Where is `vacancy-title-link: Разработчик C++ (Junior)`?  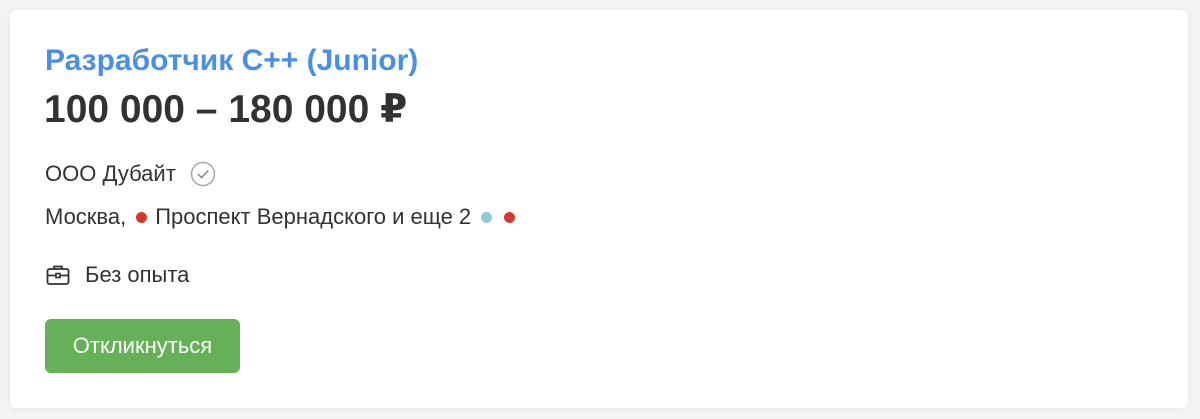 vacancy-title-link: Разработчик C++ (Junior) is located at coordinates (231, 61).